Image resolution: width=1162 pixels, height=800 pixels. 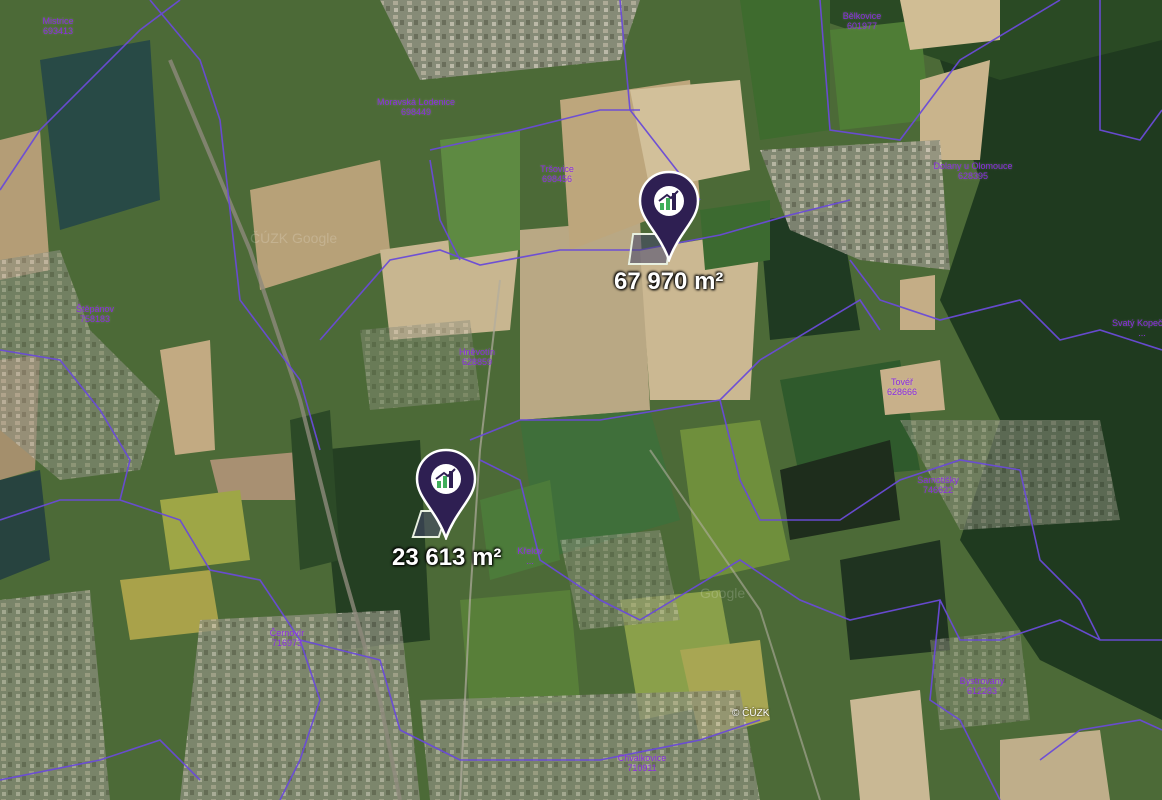 I want to click on map-watermark: Google, so click(x=723, y=593).